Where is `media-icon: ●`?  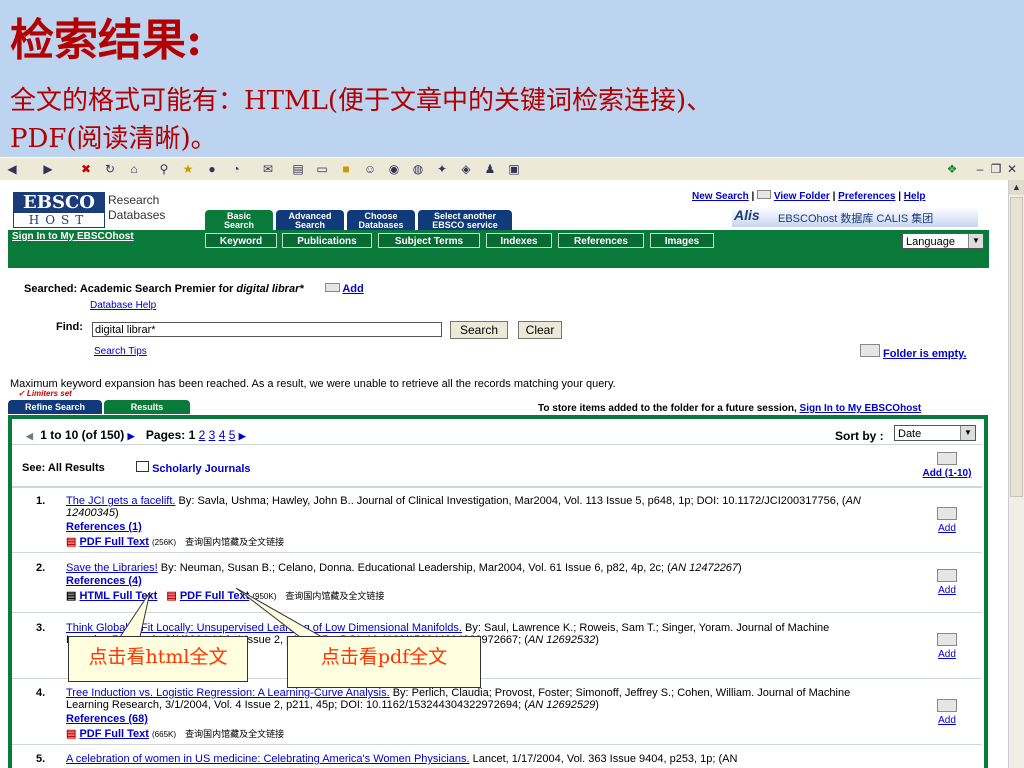
media-icon: ● is located at coordinates (212, 169).